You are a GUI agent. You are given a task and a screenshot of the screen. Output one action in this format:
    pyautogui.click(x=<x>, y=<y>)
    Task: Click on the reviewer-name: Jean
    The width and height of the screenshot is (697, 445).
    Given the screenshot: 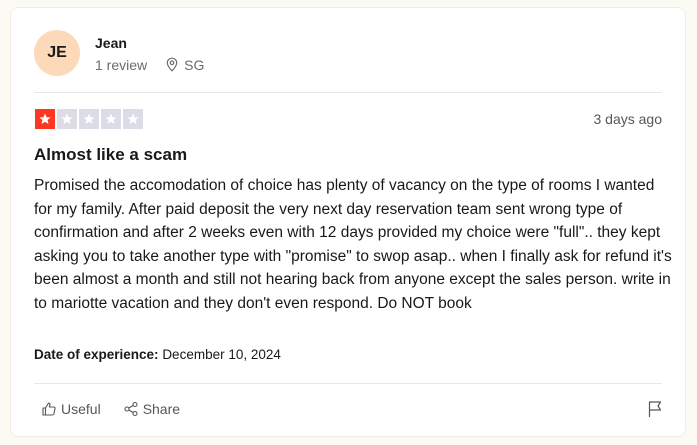 What is the action you would take?
    pyautogui.click(x=149, y=43)
    